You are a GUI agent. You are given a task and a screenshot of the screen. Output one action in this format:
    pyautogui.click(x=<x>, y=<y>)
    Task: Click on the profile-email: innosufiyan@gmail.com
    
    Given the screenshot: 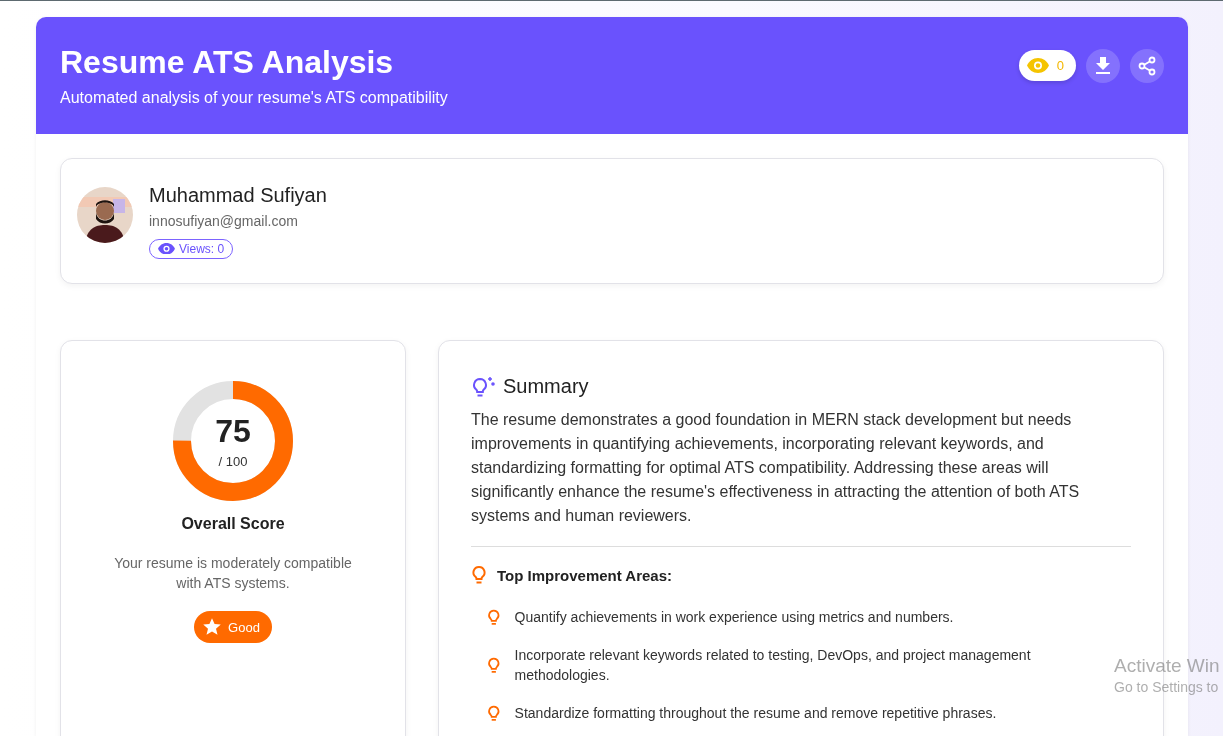 What is the action you would take?
    pyautogui.click(x=224, y=220)
    